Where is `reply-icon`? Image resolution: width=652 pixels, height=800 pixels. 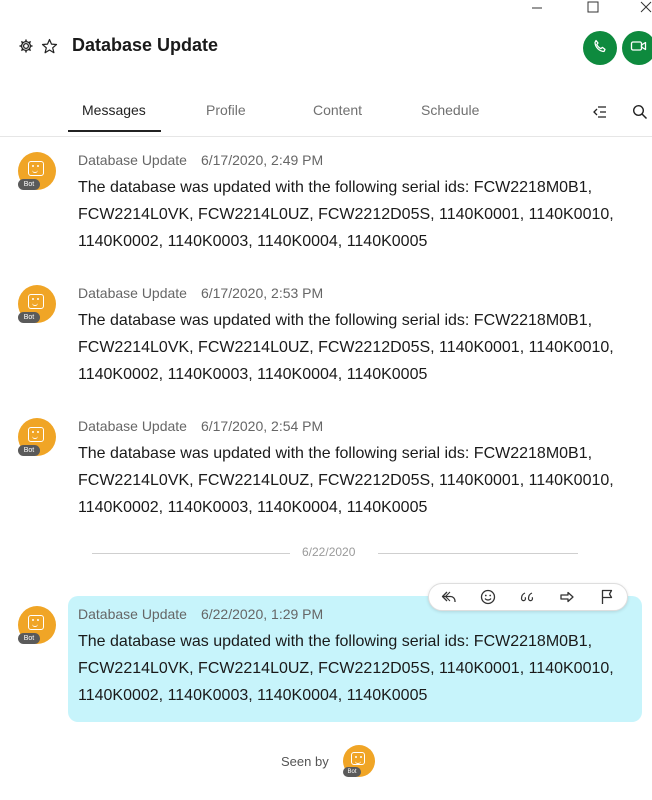
reply-icon is located at coordinates (449, 597).